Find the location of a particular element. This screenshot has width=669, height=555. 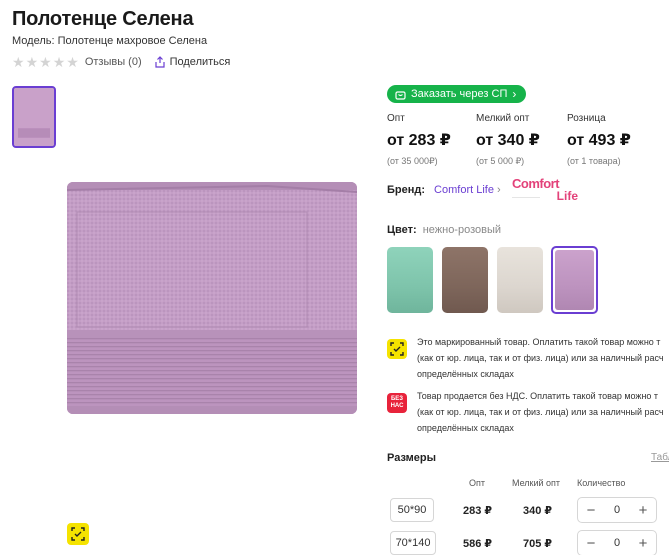

color-swatch-white is located at coordinates (520, 280).